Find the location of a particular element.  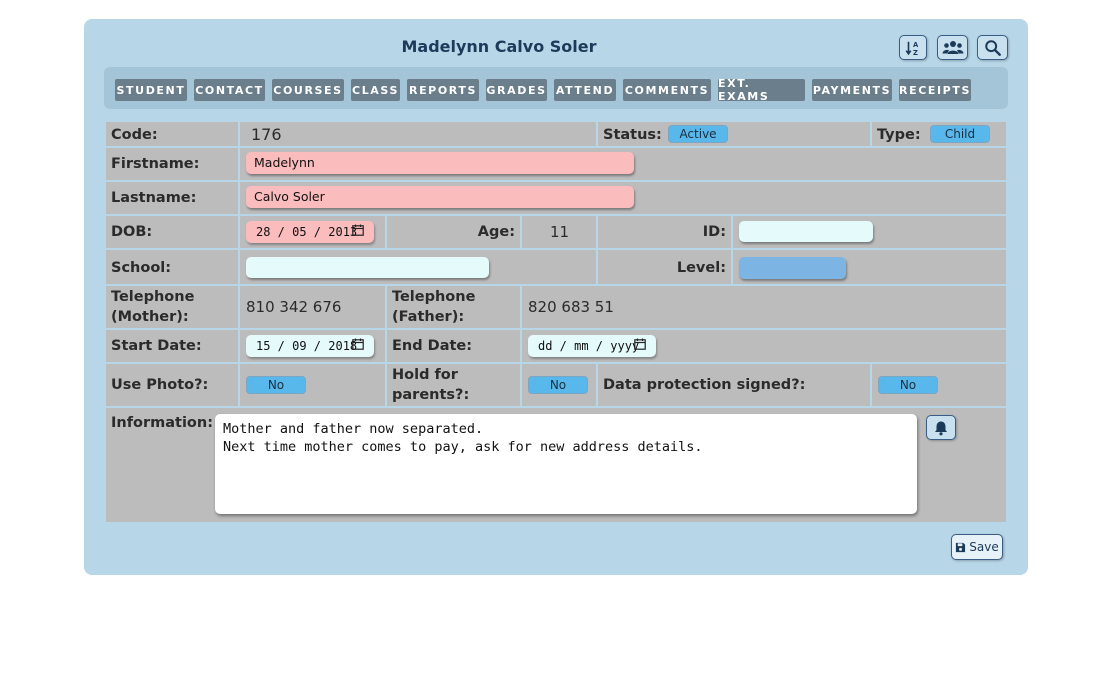

id-value-cell is located at coordinates (869, 232).